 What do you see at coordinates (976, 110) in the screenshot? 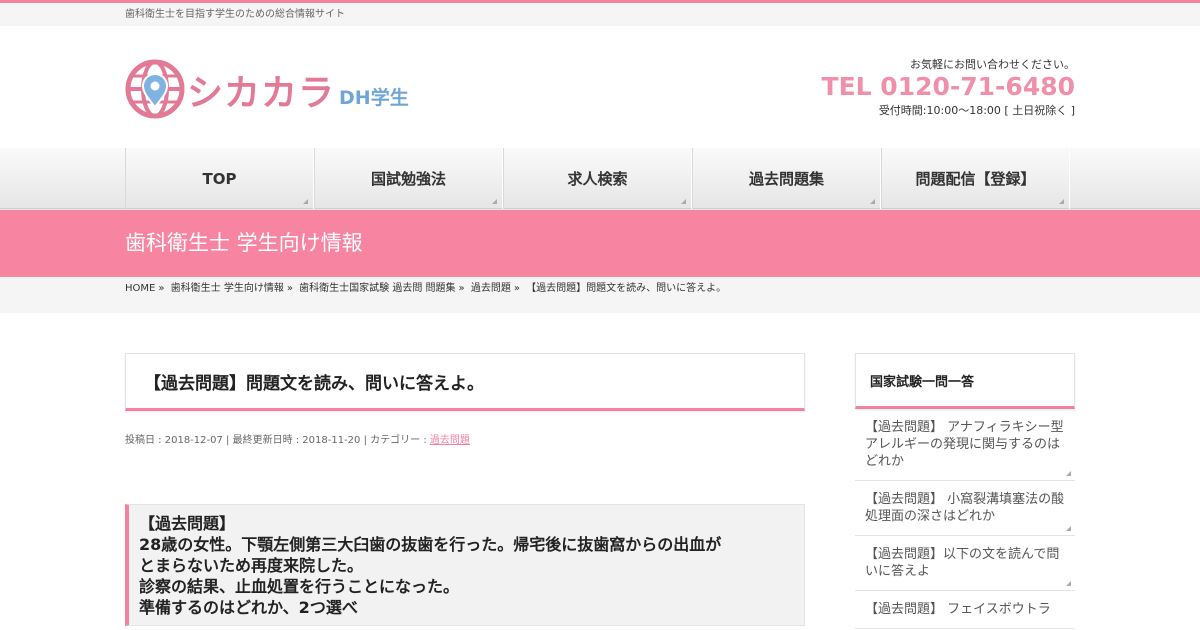
I see `business-hours: 受付時間:10:00～18:00 [ 土日祝除く ]` at bounding box center [976, 110].